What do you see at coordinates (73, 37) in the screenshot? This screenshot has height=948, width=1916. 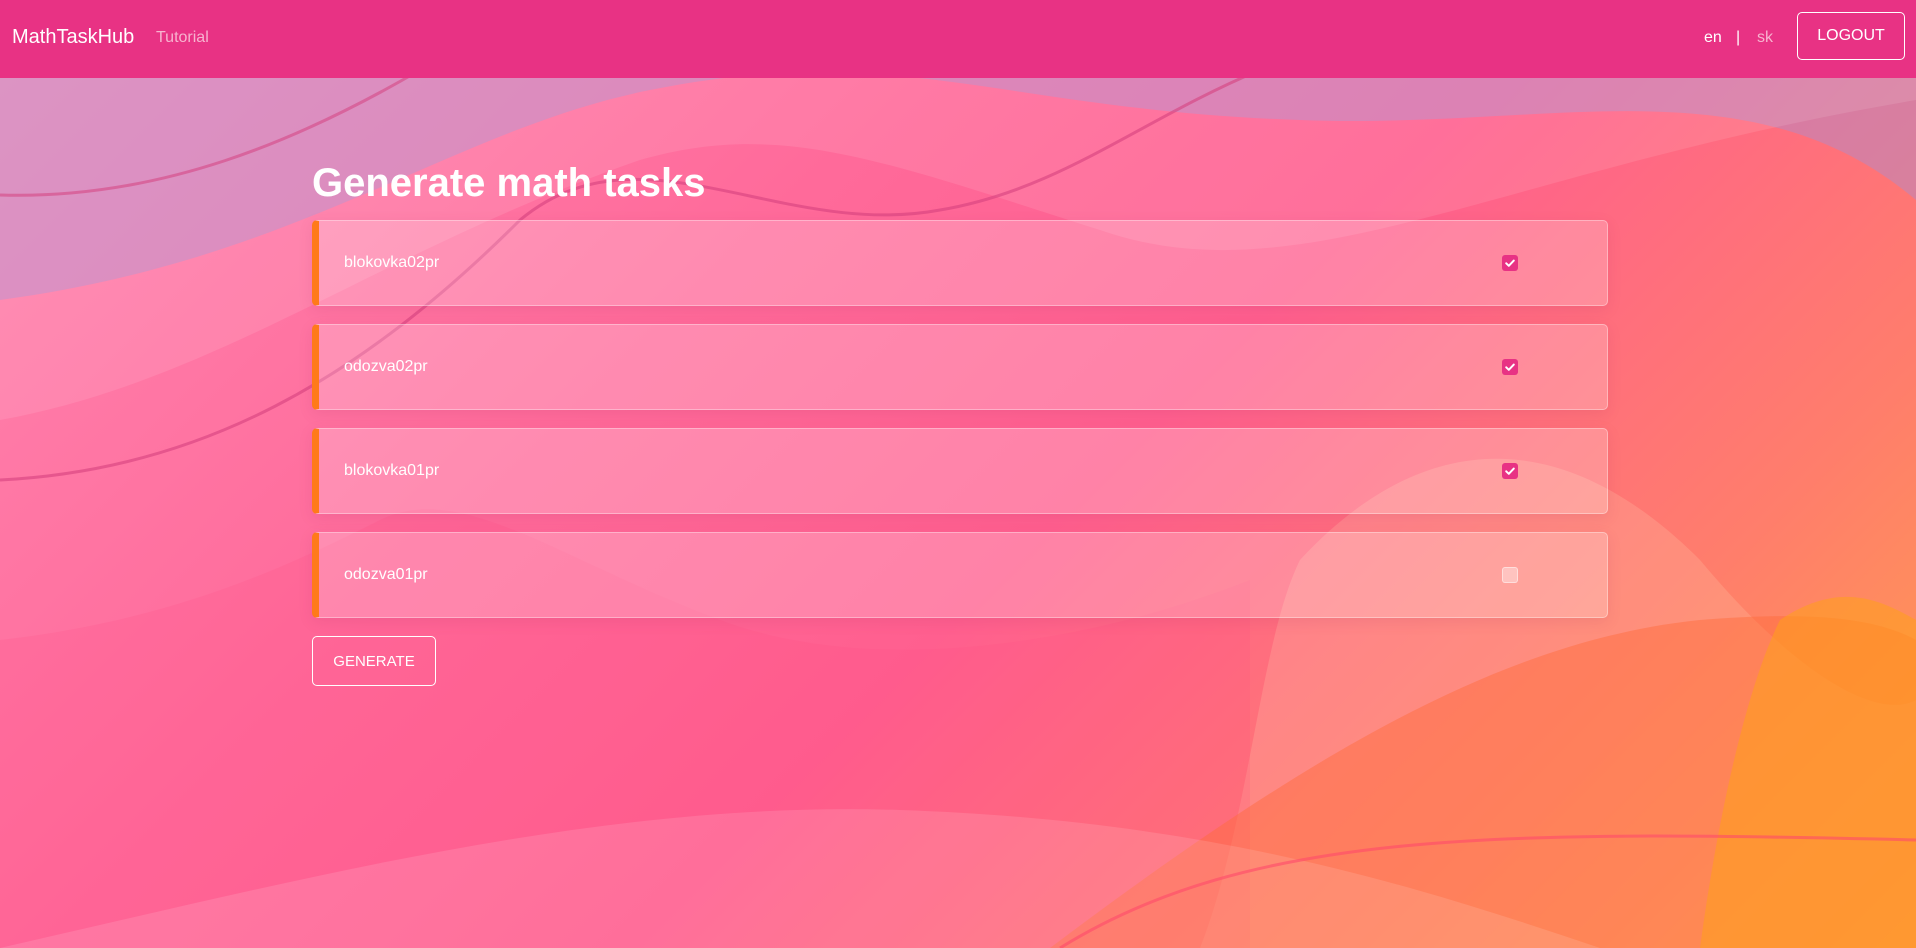 I see `brand-logo: MathTaskHub` at bounding box center [73, 37].